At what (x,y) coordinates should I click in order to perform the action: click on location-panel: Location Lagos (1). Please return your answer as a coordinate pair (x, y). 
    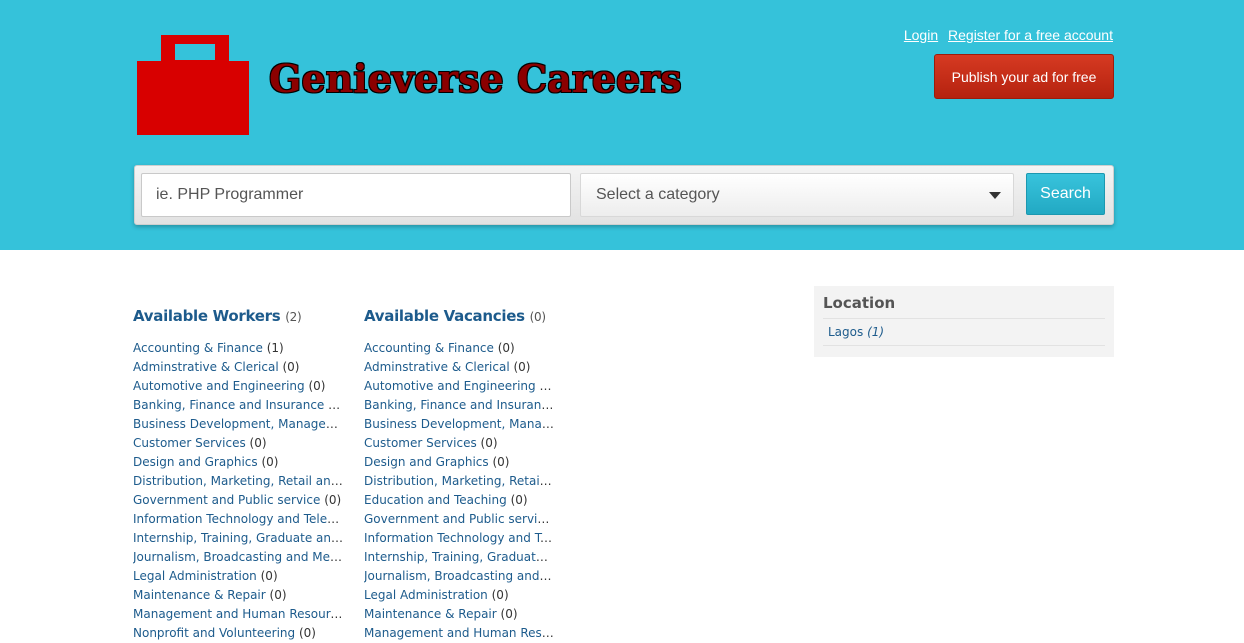
    Looking at the image, I should click on (964, 321).